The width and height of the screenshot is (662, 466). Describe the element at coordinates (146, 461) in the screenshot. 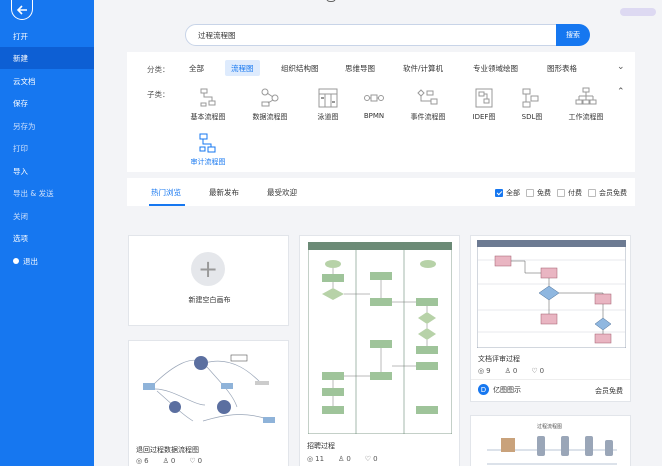

I see `view-count: 6` at that location.